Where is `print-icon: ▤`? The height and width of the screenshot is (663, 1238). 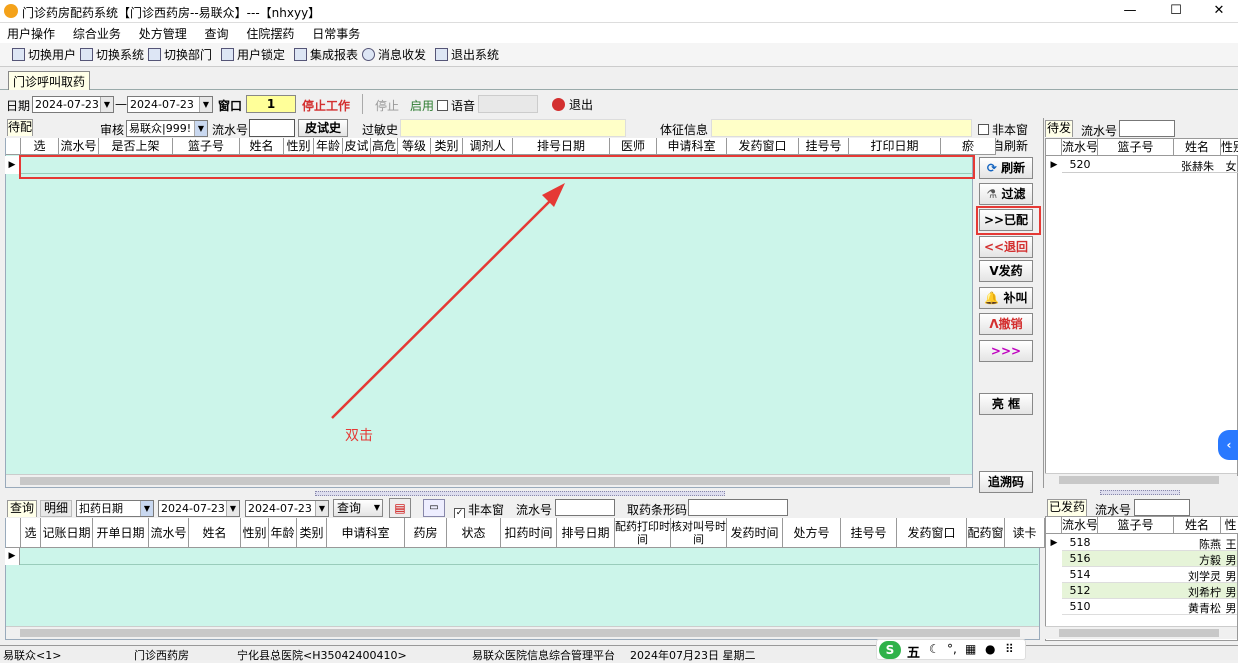
print-icon: ▤ is located at coordinates (400, 508).